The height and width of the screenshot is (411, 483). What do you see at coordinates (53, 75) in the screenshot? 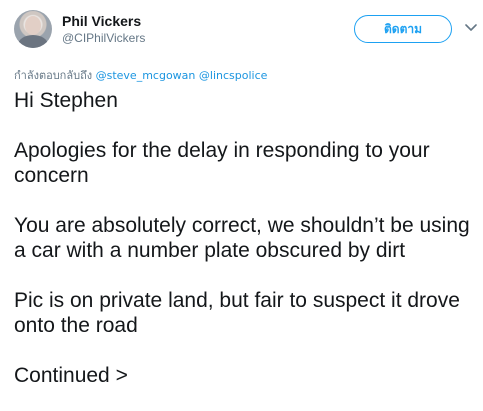
I see `reply-prefix: กำลังตอบกลับถึง` at bounding box center [53, 75].